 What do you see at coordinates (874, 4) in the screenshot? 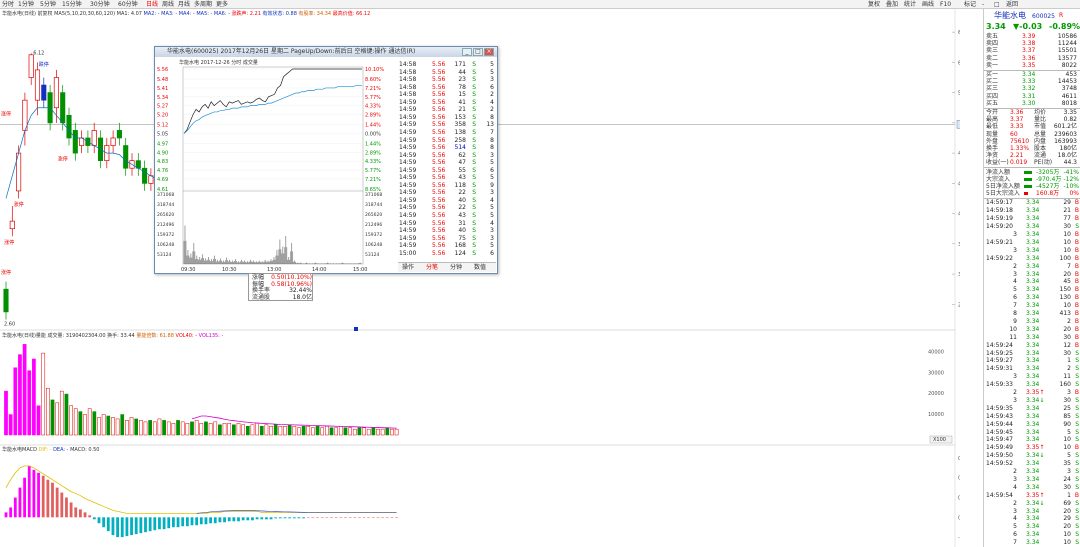
I see `toolbar-item-0: 复权` at bounding box center [874, 4].